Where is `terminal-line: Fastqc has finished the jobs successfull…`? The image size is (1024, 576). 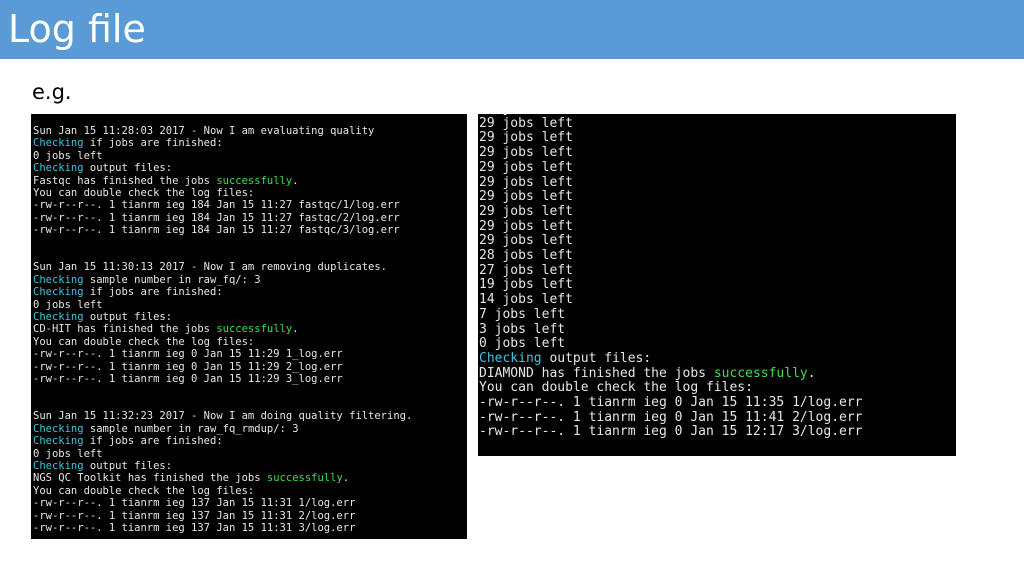 terminal-line: Fastqc has finished the jobs successfull… is located at coordinates (250, 181).